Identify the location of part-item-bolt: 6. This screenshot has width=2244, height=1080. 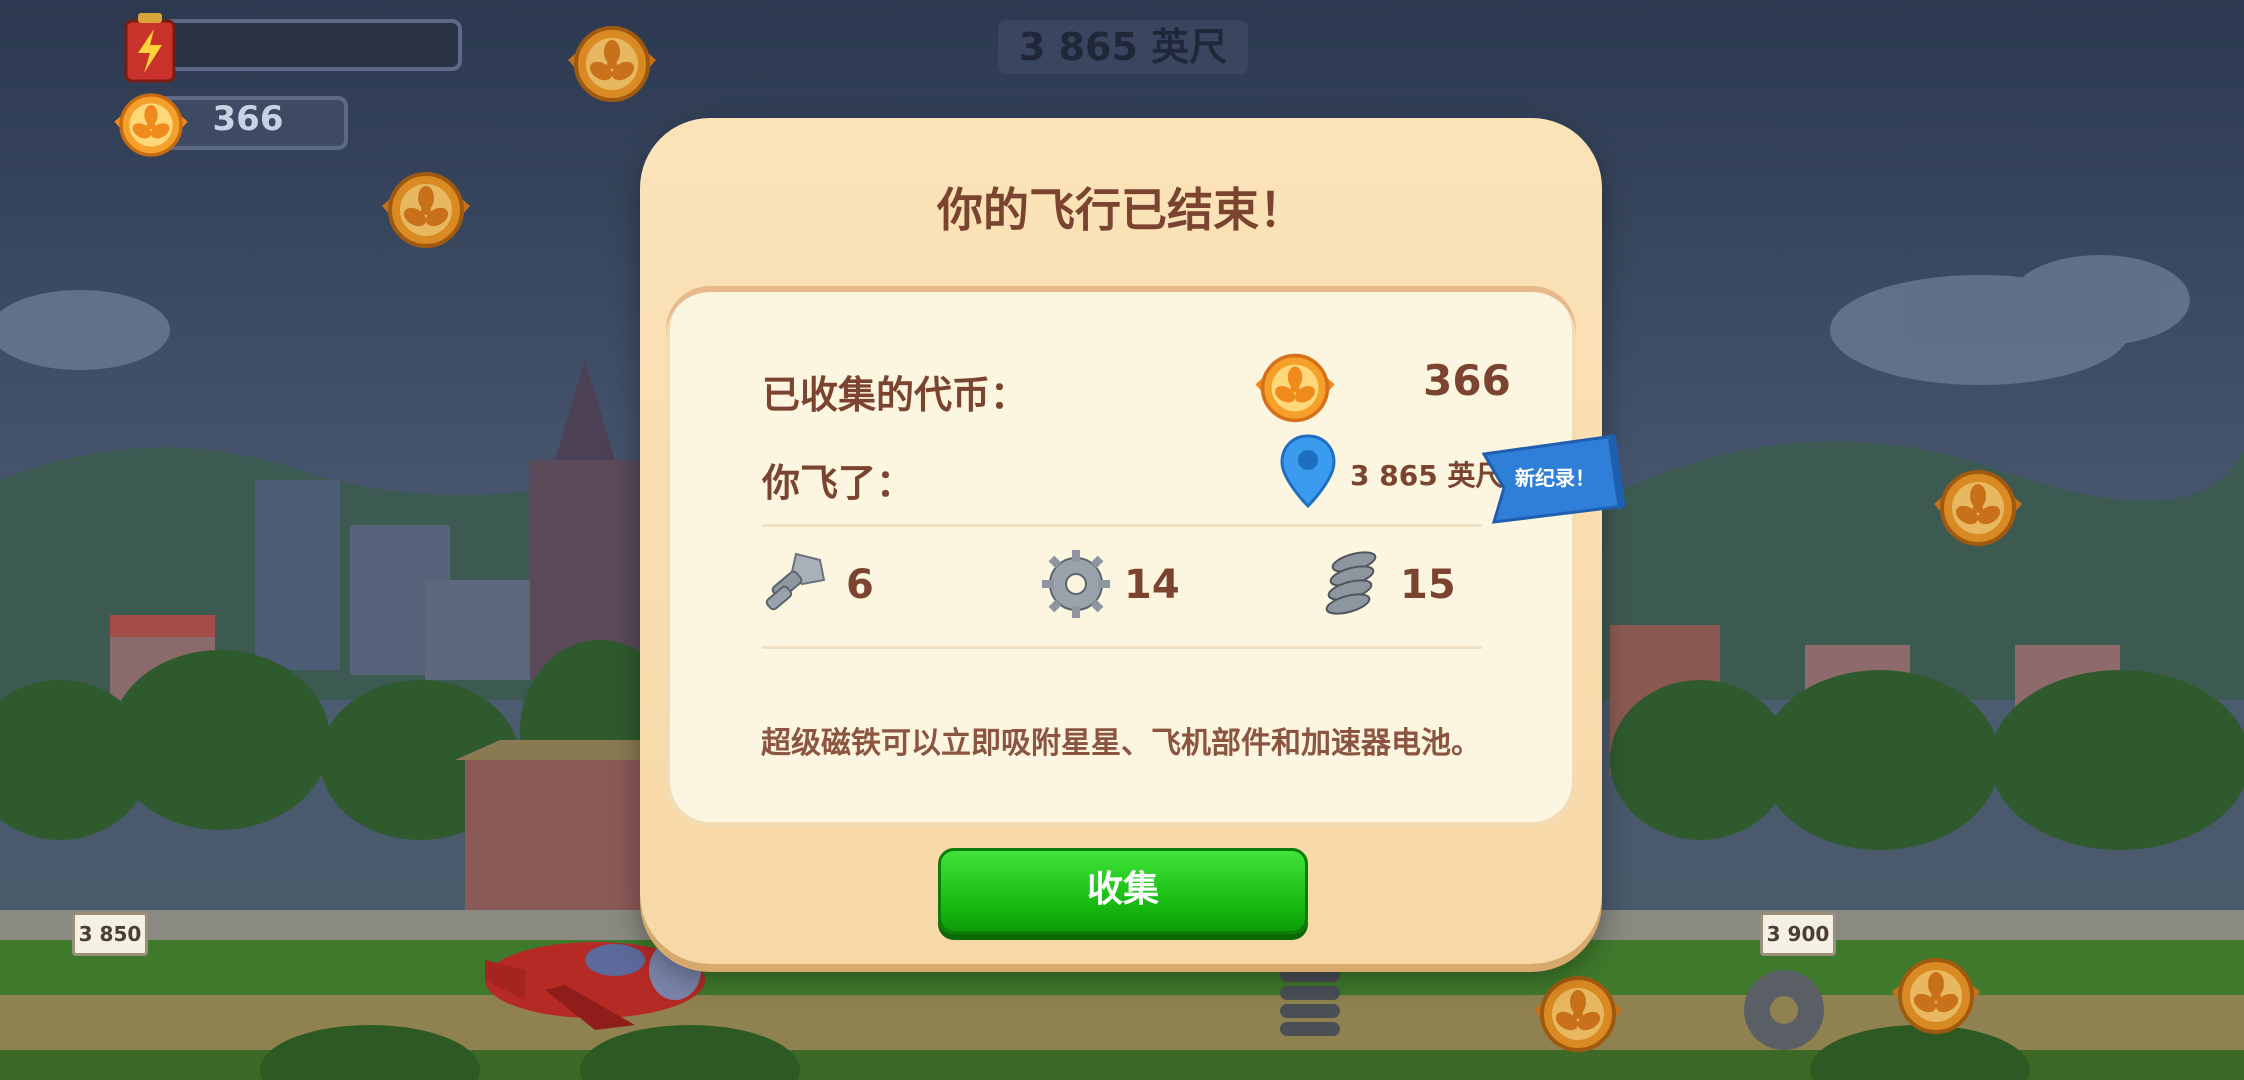
(832, 585).